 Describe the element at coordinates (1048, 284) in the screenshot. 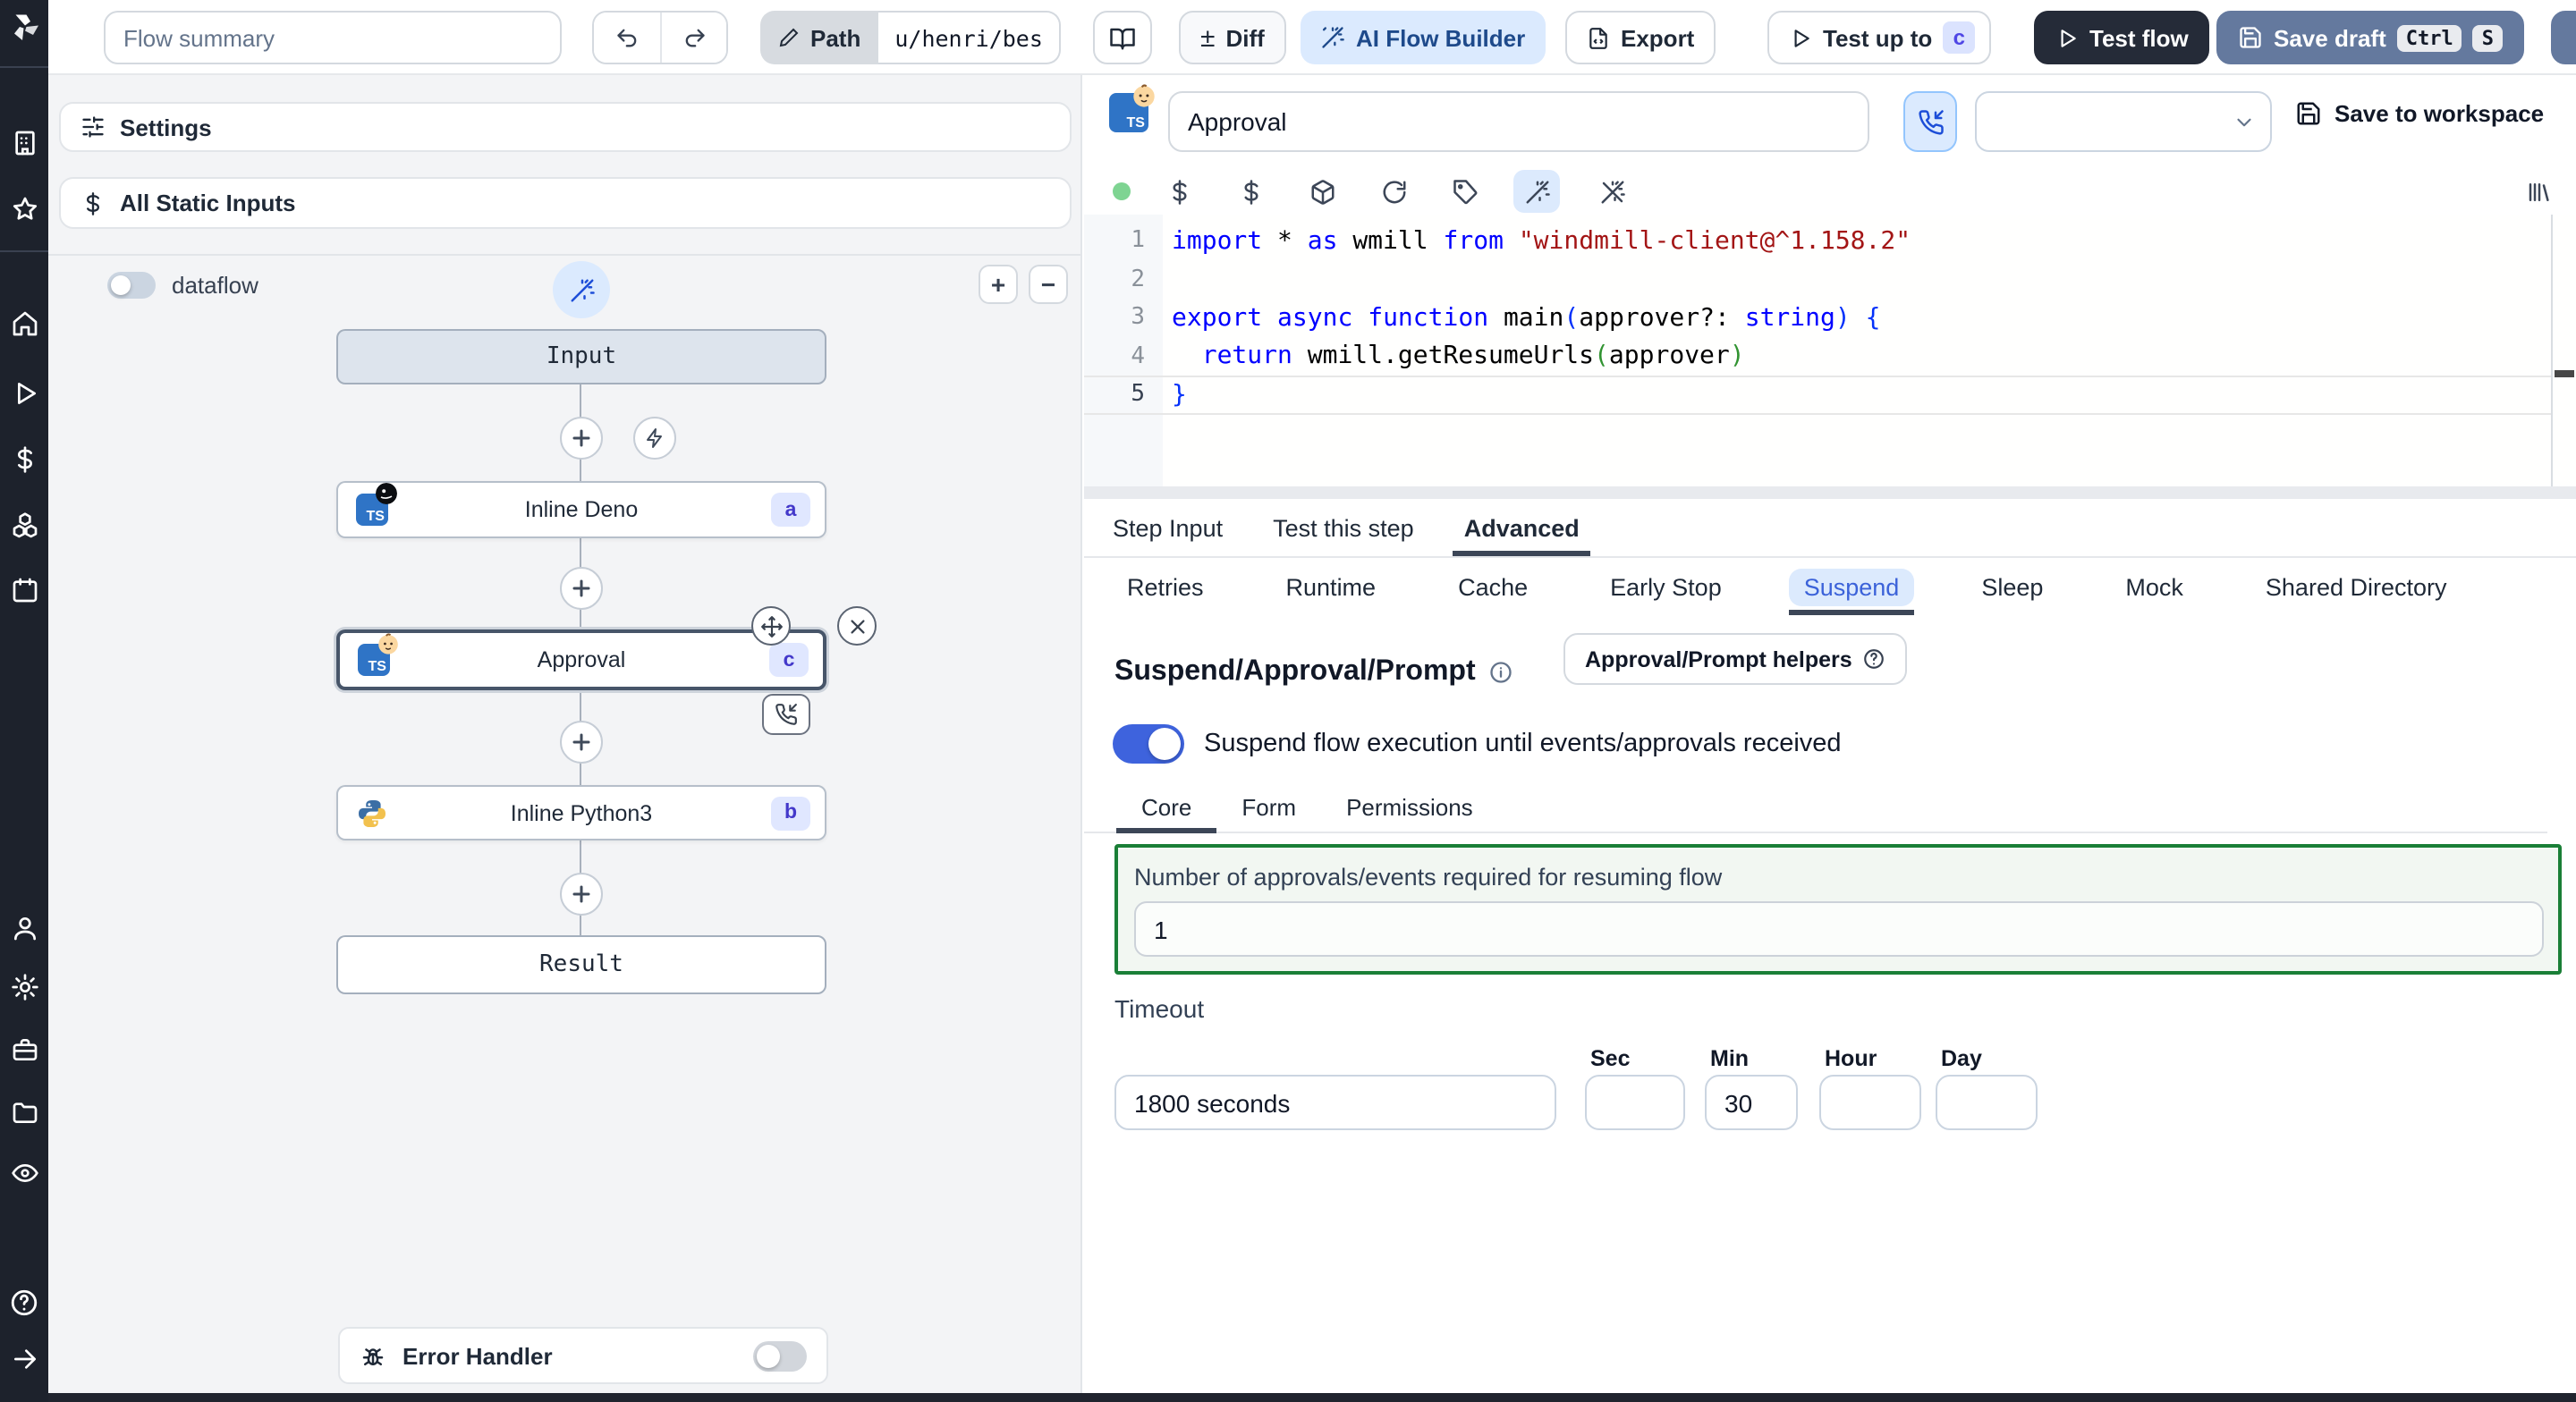

I see `zoom-out-button: −` at that location.